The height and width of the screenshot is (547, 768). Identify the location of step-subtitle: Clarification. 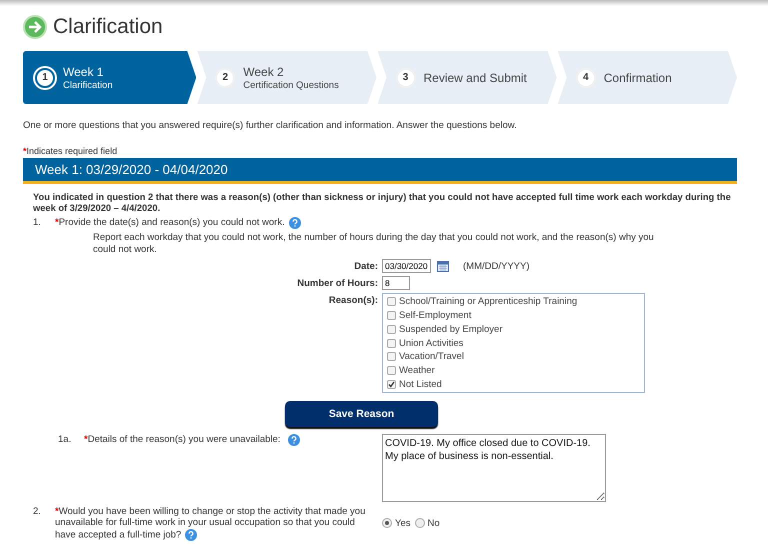
(88, 85).